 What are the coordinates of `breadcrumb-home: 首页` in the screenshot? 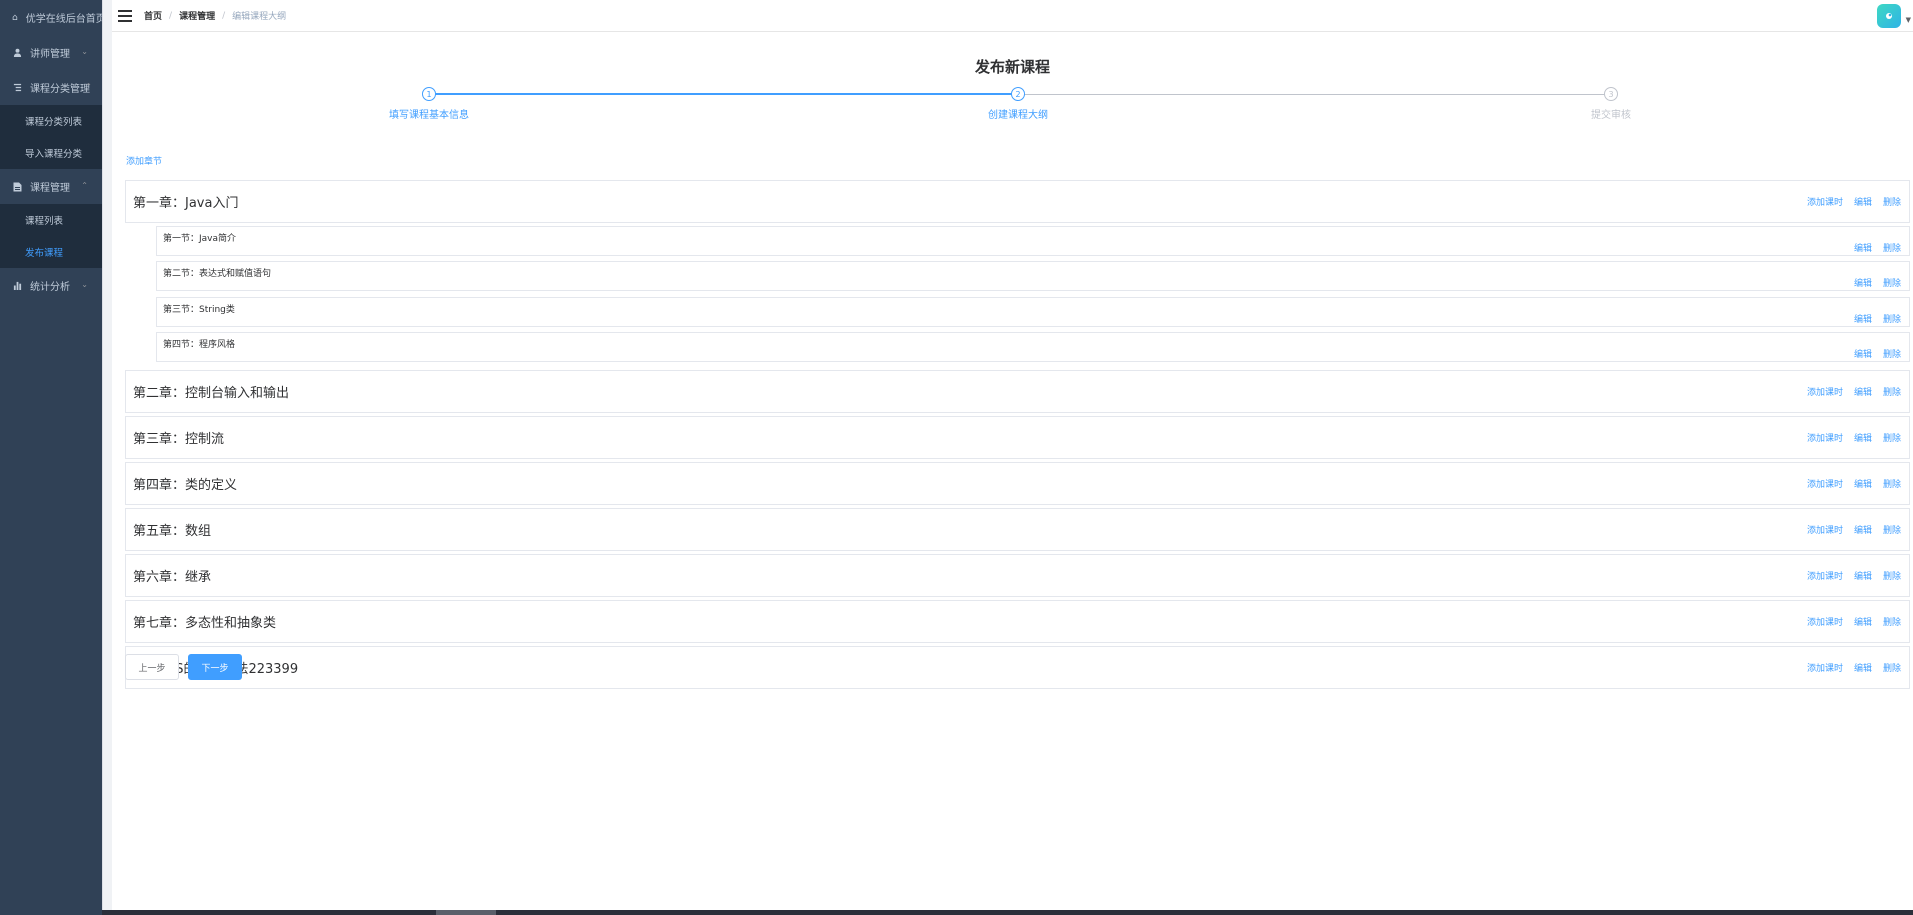 It's located at (153, 15).